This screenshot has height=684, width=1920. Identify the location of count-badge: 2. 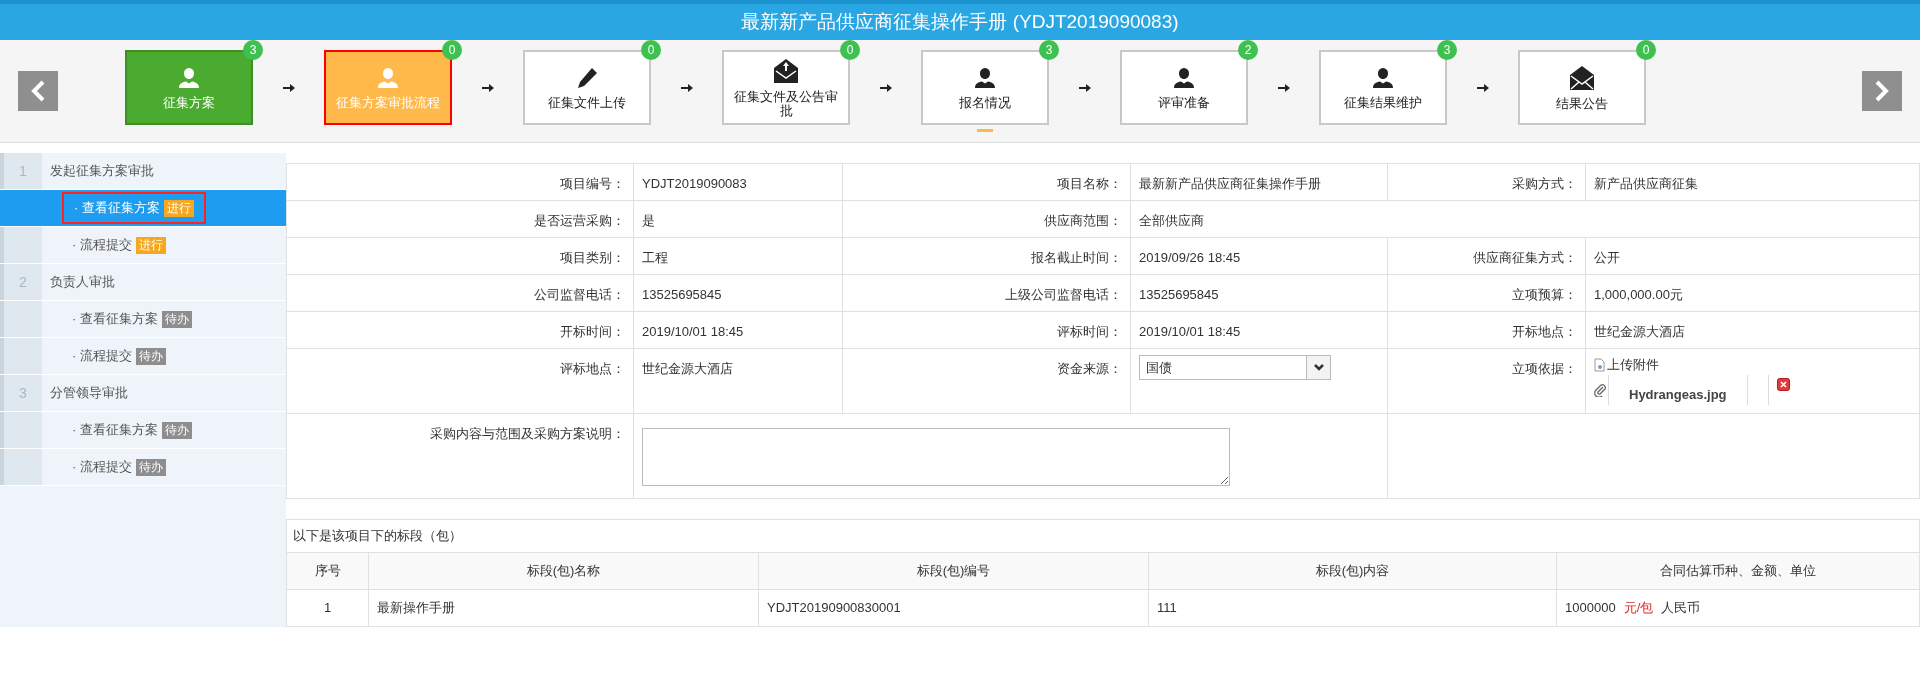
(1248, 50).